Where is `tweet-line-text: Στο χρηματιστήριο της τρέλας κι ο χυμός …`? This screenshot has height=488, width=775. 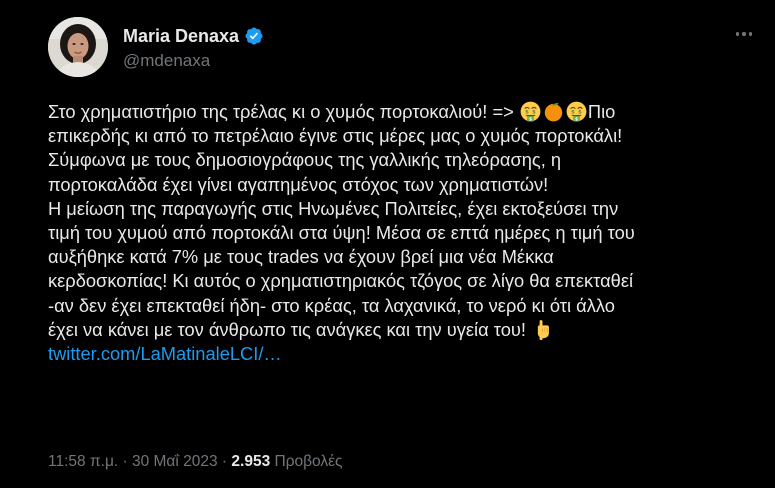
tweet-line-text: Στο χρηματιστήριο της τρέλας κι ο χυμός … is located at coordinates (283, 111).